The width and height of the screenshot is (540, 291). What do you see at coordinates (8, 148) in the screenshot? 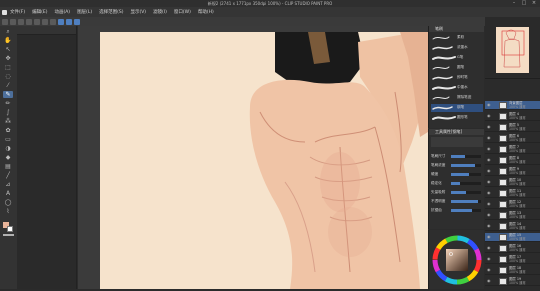
I see `blend-icon: ◑` at bounding box center [8, 148].